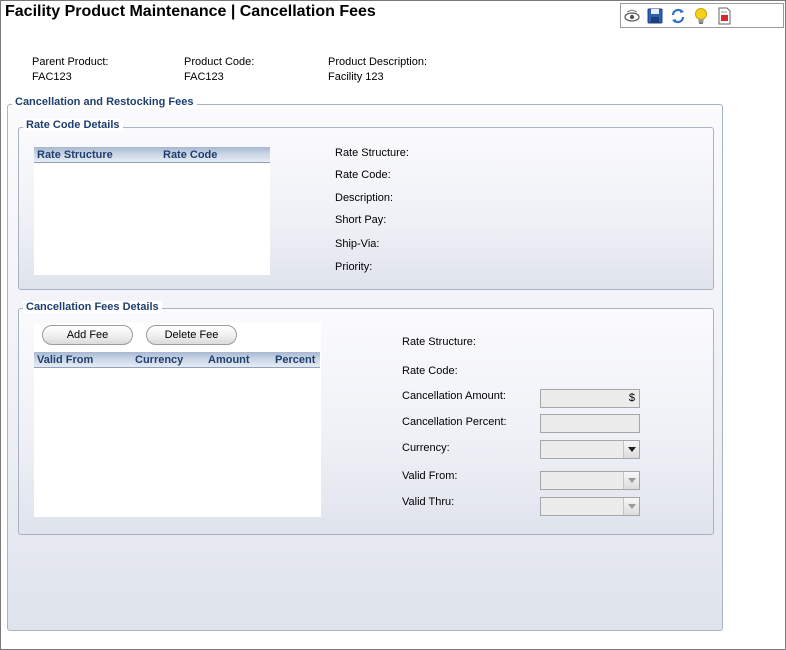  I want to click on view-icon, so click(632, 16).